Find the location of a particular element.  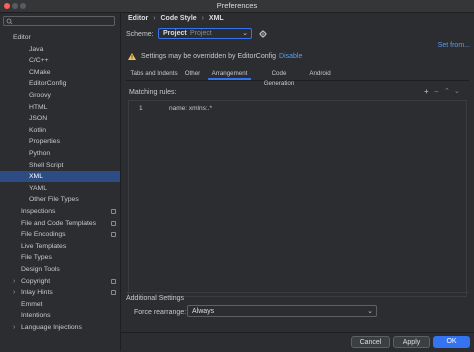

disable-link: Disable is located at coordinates (290, 56).